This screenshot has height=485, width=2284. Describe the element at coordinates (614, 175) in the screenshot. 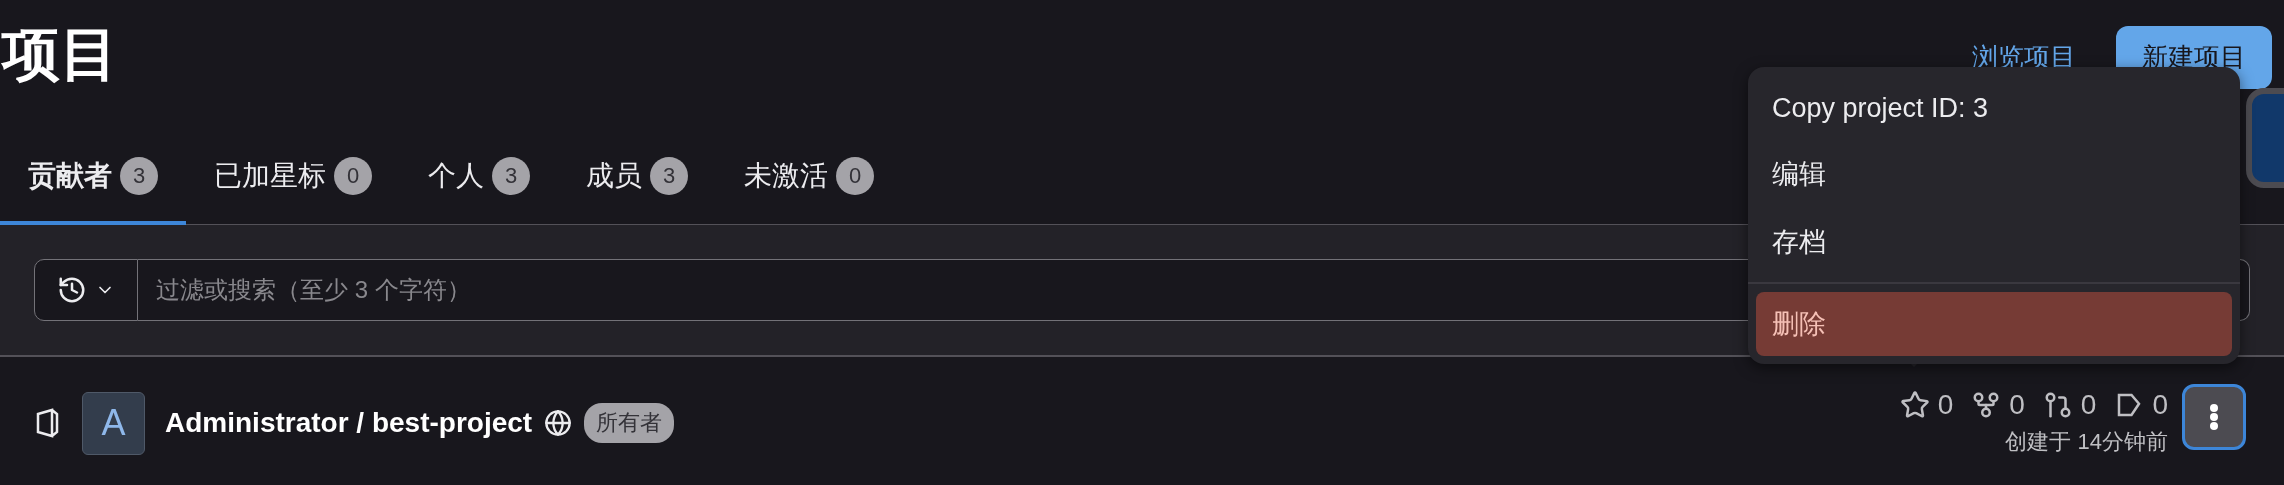

I see `tab-label: 成员` at that location.